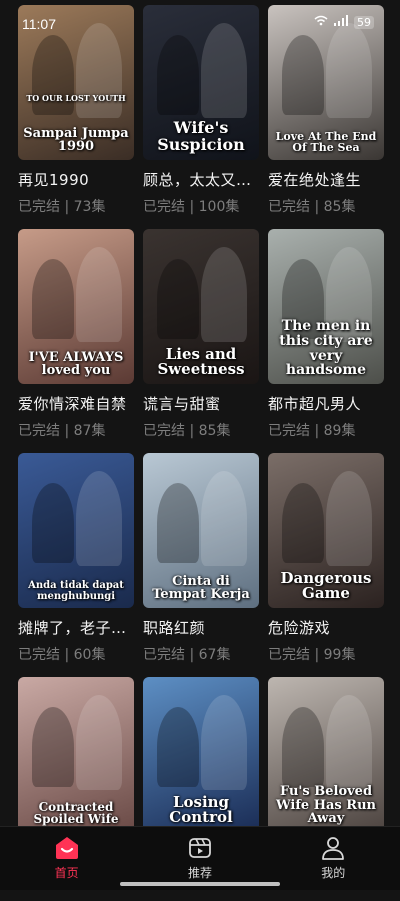 This screenshot has width=400, height=901. I want to click on signal-icon, so click(341, 22).